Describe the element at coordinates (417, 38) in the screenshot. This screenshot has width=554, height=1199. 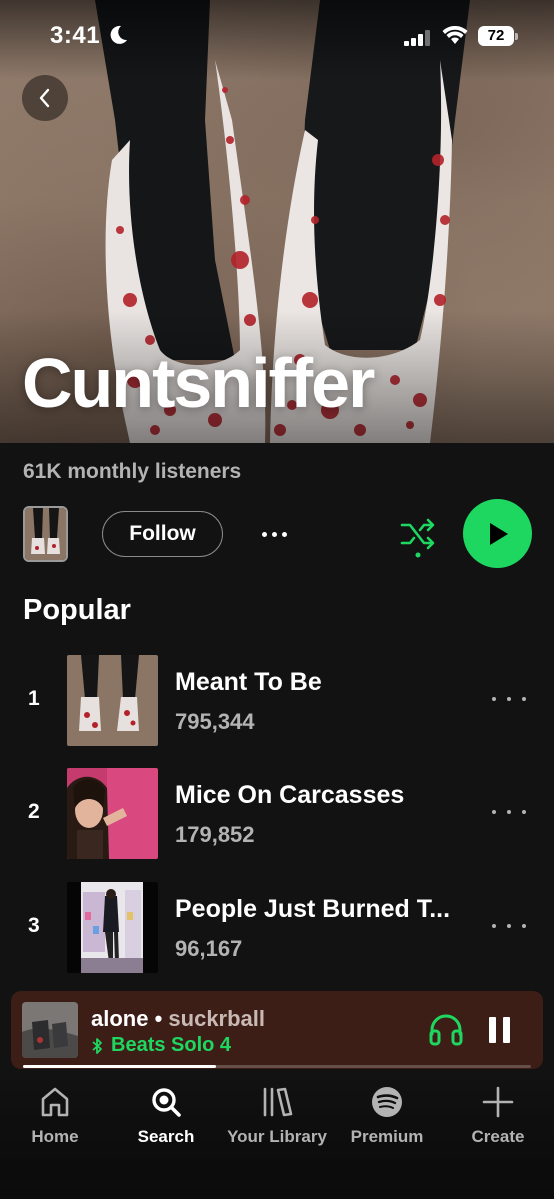
I see `cellular-signal-icon` at that location.